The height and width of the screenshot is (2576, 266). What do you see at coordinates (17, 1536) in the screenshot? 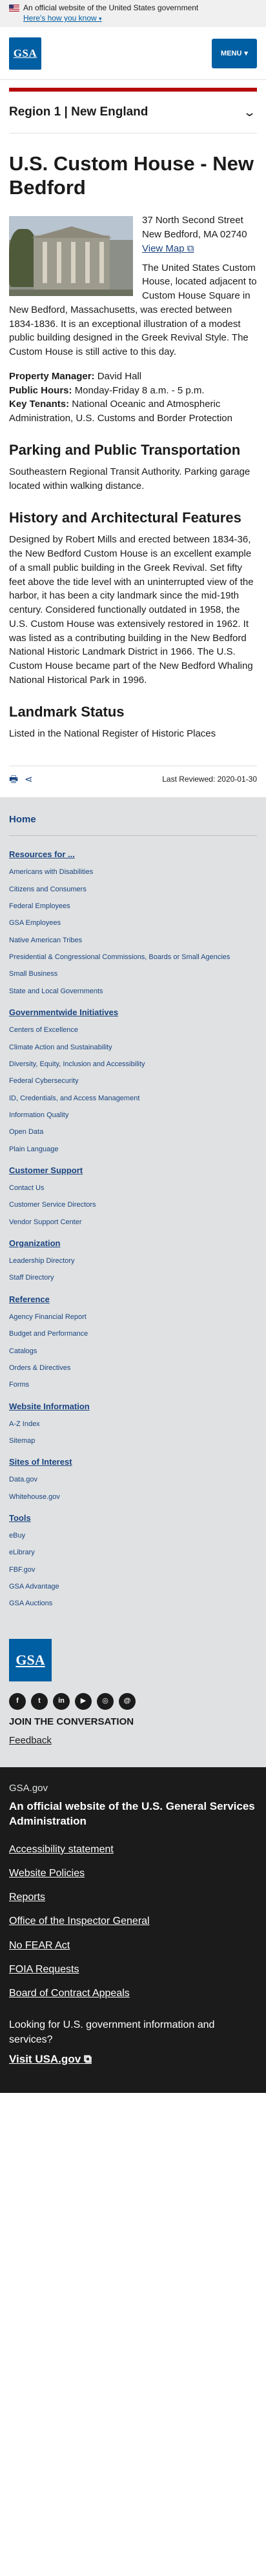
I see `footer-nav-link: eBuy` at bounding box center [17, 1536].